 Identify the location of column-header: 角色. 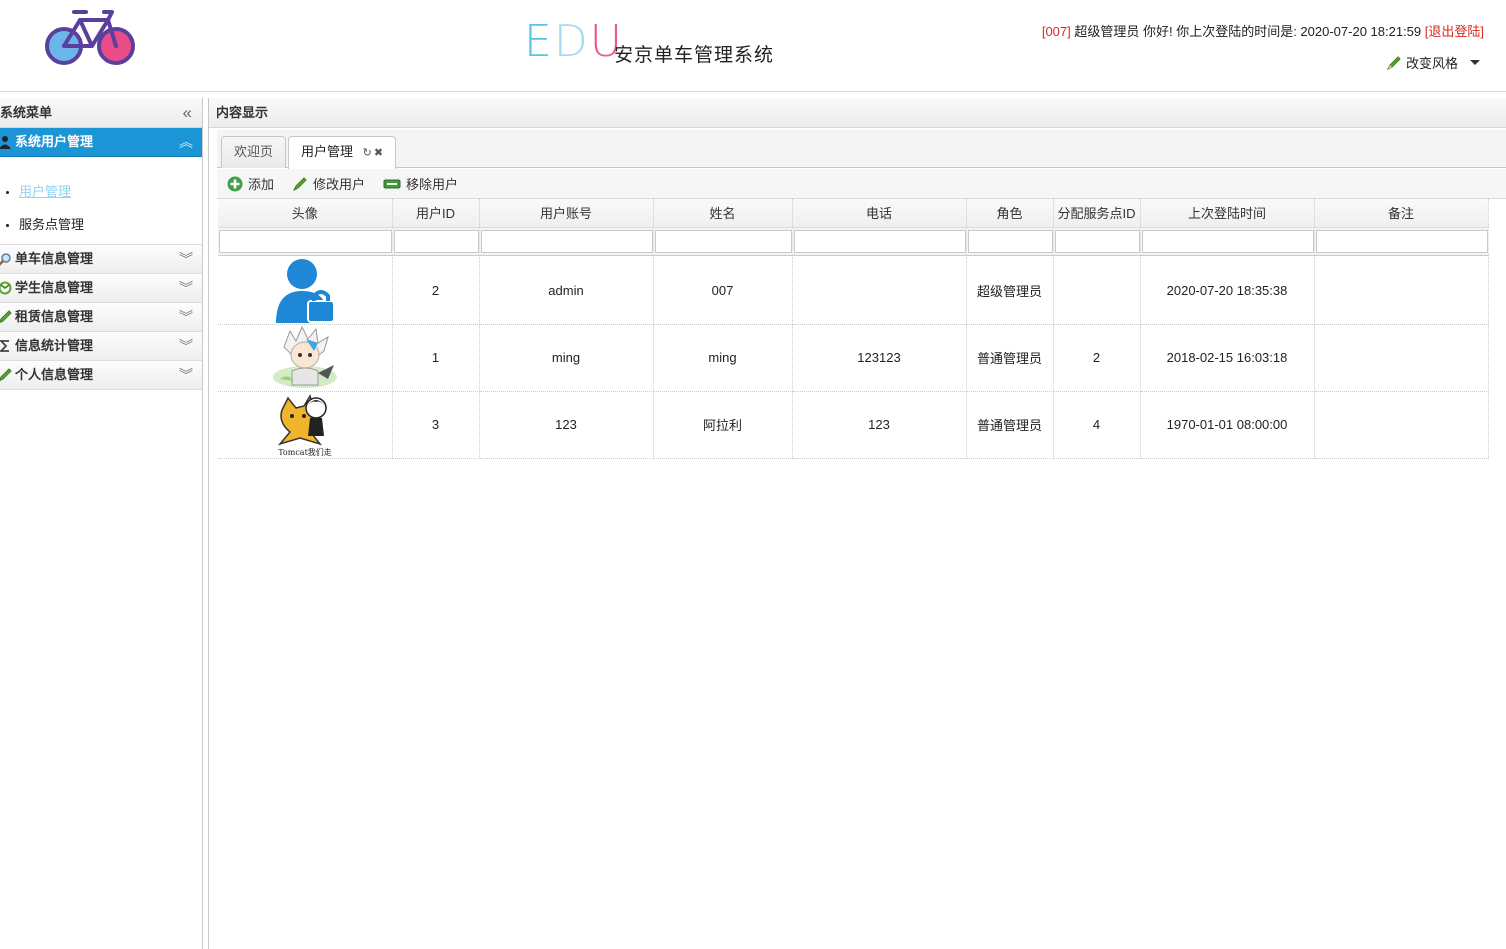
(1010, 213).